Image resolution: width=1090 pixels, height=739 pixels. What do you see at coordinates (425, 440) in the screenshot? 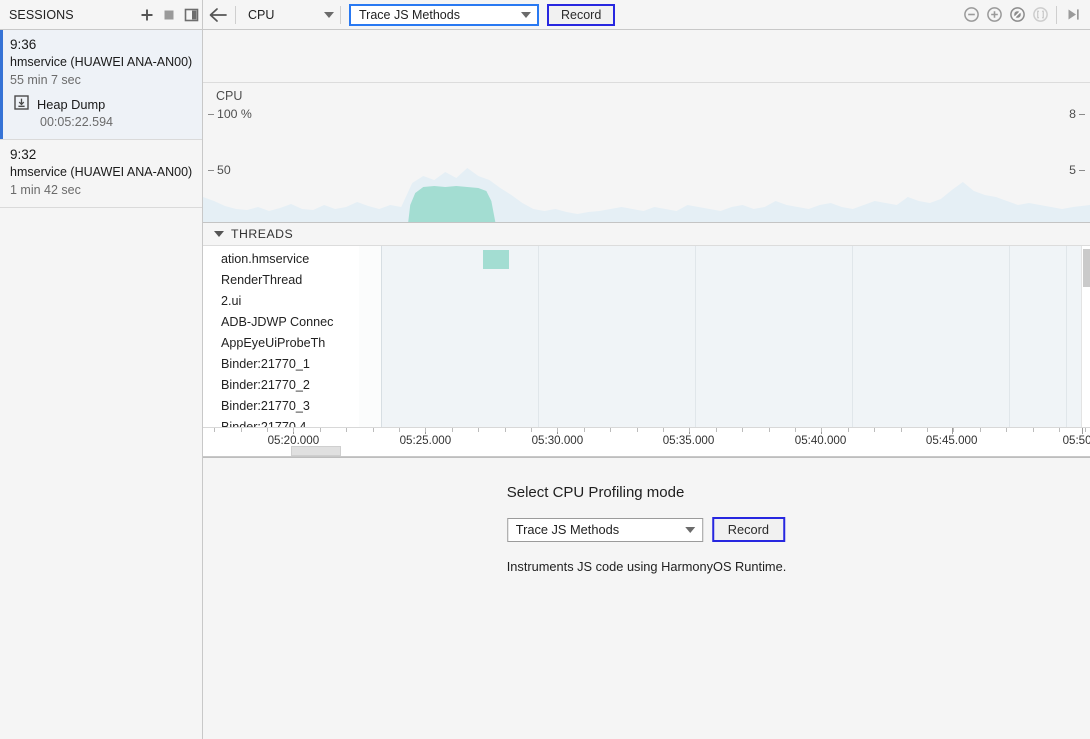
I see `axis-tick-label: 05:25.000` at bounding box center [425, 440].